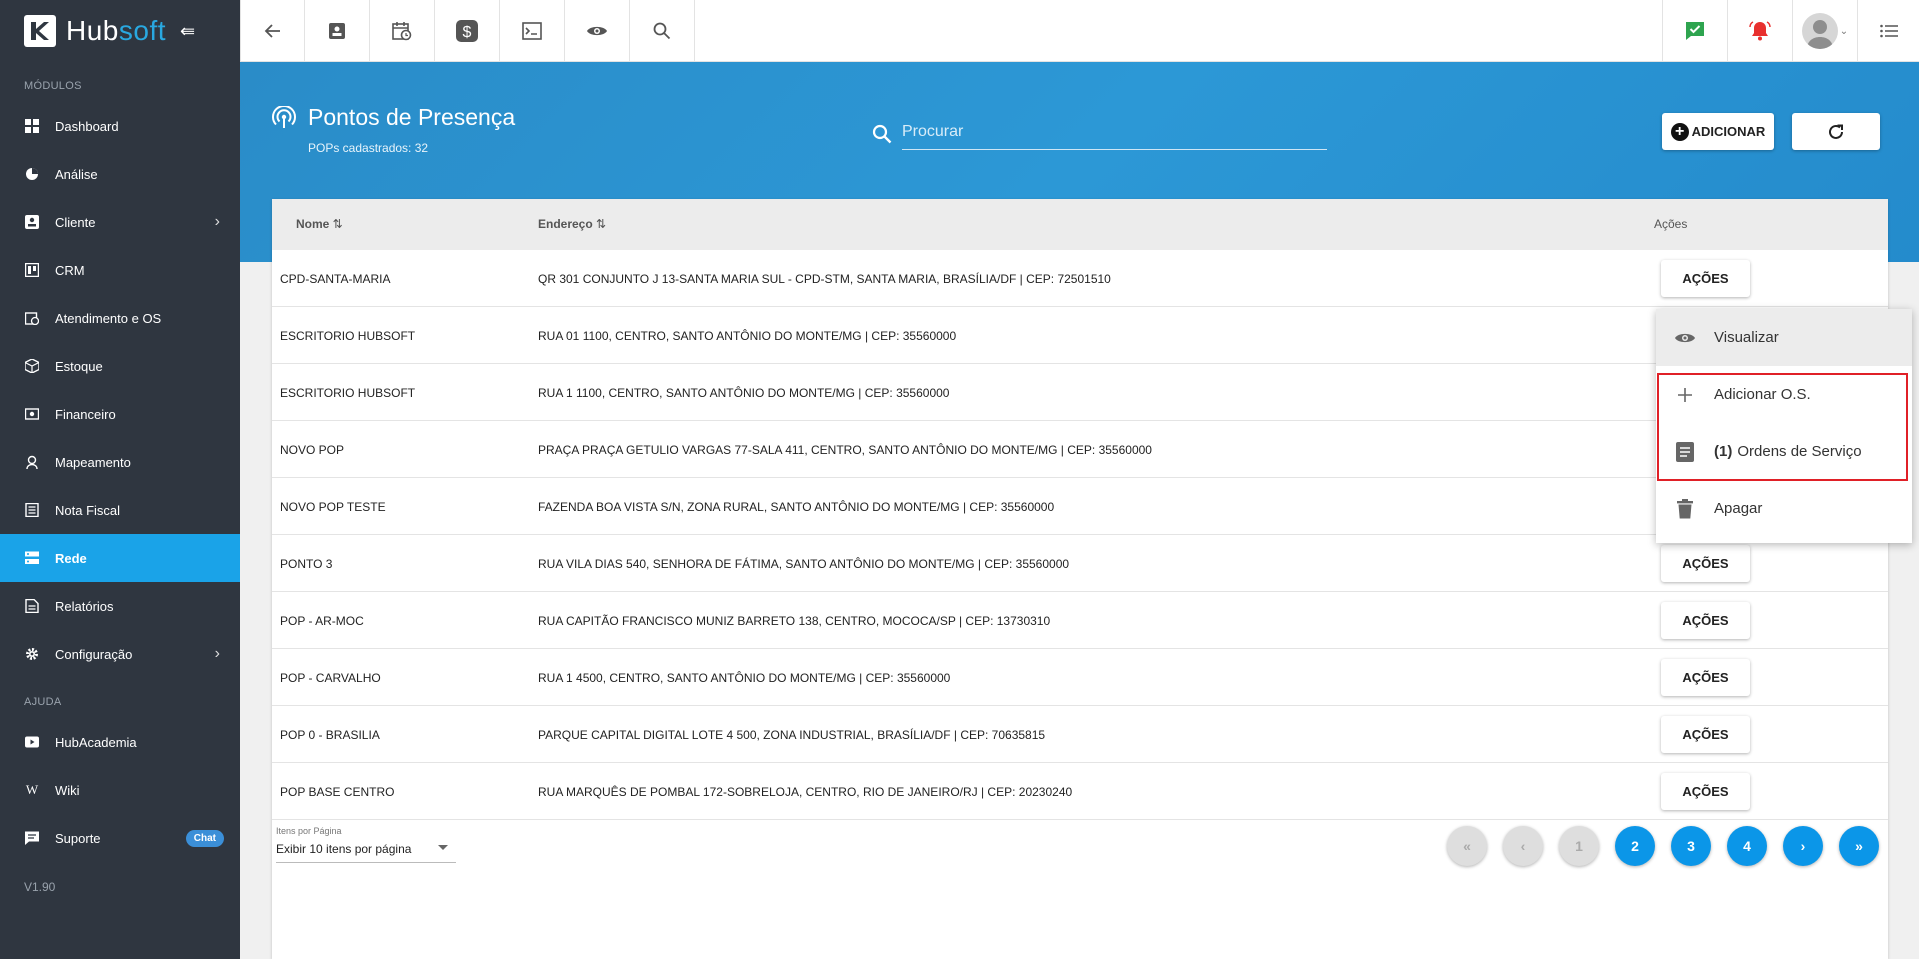  What do you see at coordinates (572, 224) in the screenshot?
I see `column-header-address: Endereço ⇅` at bounding box center [572, 224].